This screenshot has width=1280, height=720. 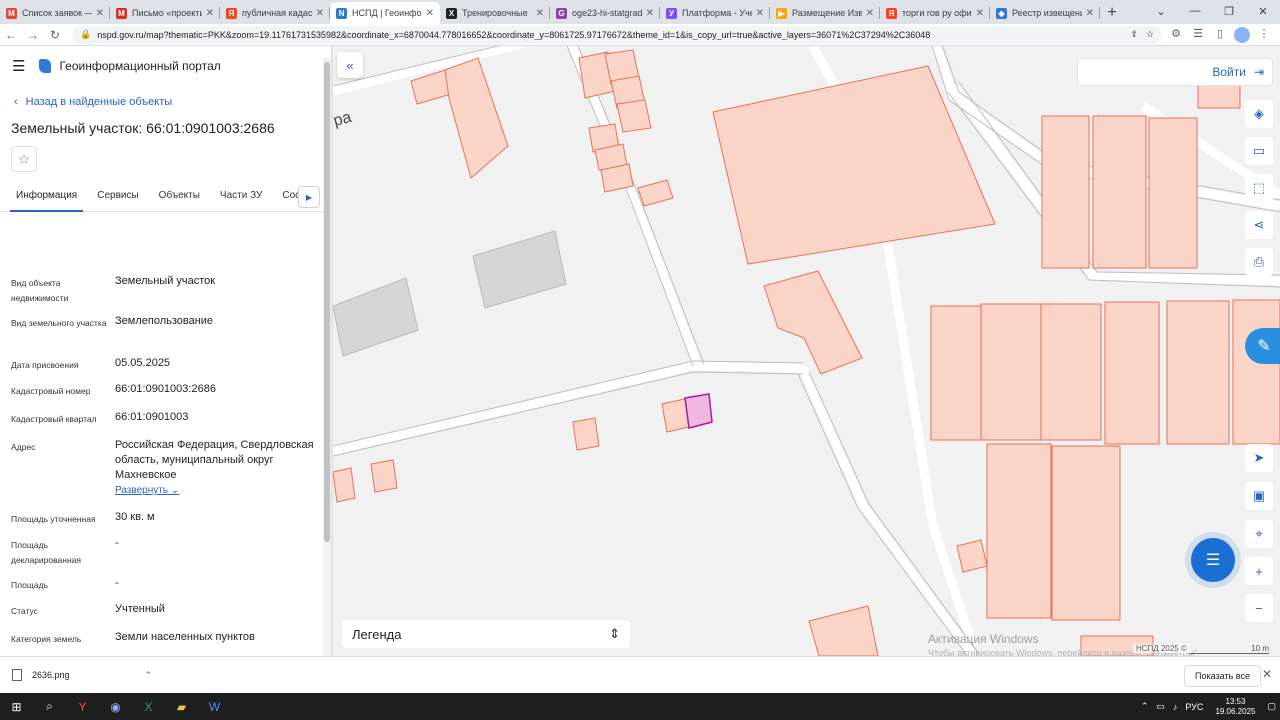 I want to click on tab-information: Информация, so click(x=47, y=199).